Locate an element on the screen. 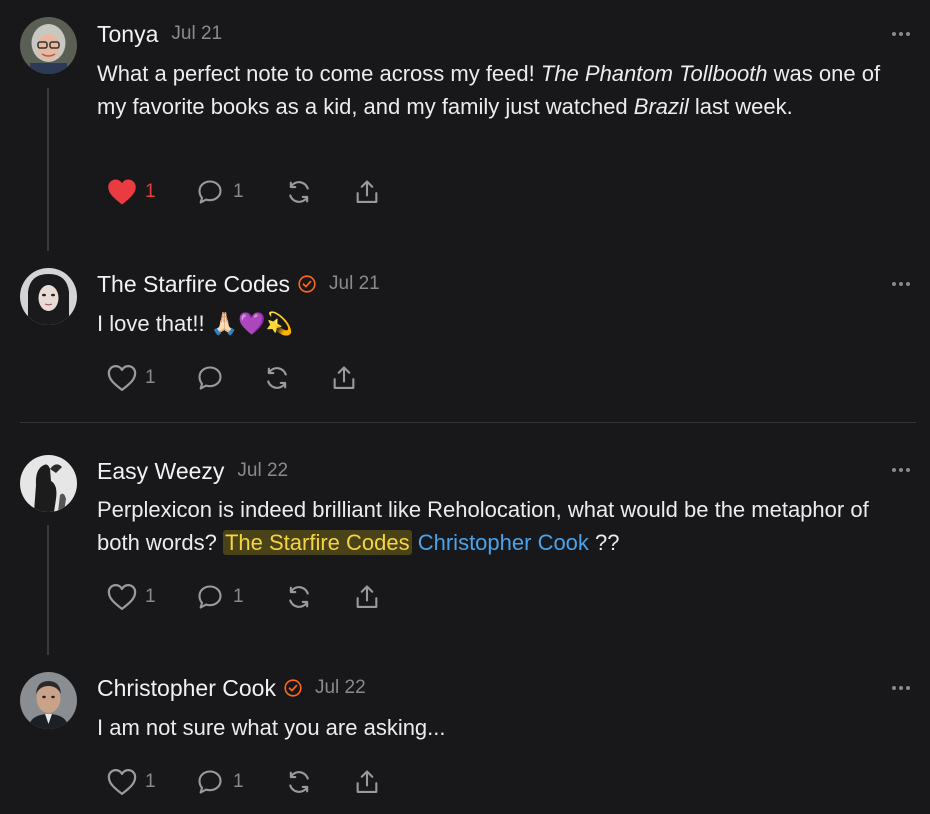 This screenshot has width=930, height=814. reply-button is located at coordinates (210, 378).